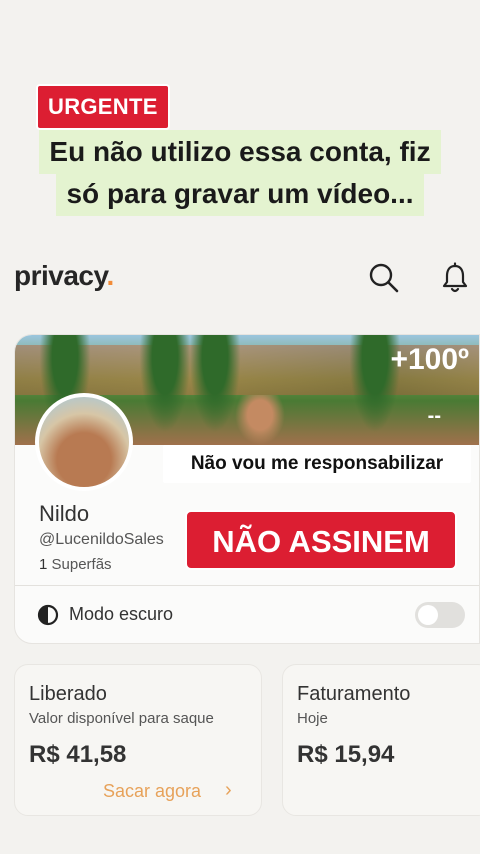  Describe the element at coordinates (84, 442) in the screenshot. I see `avatar` at that location.